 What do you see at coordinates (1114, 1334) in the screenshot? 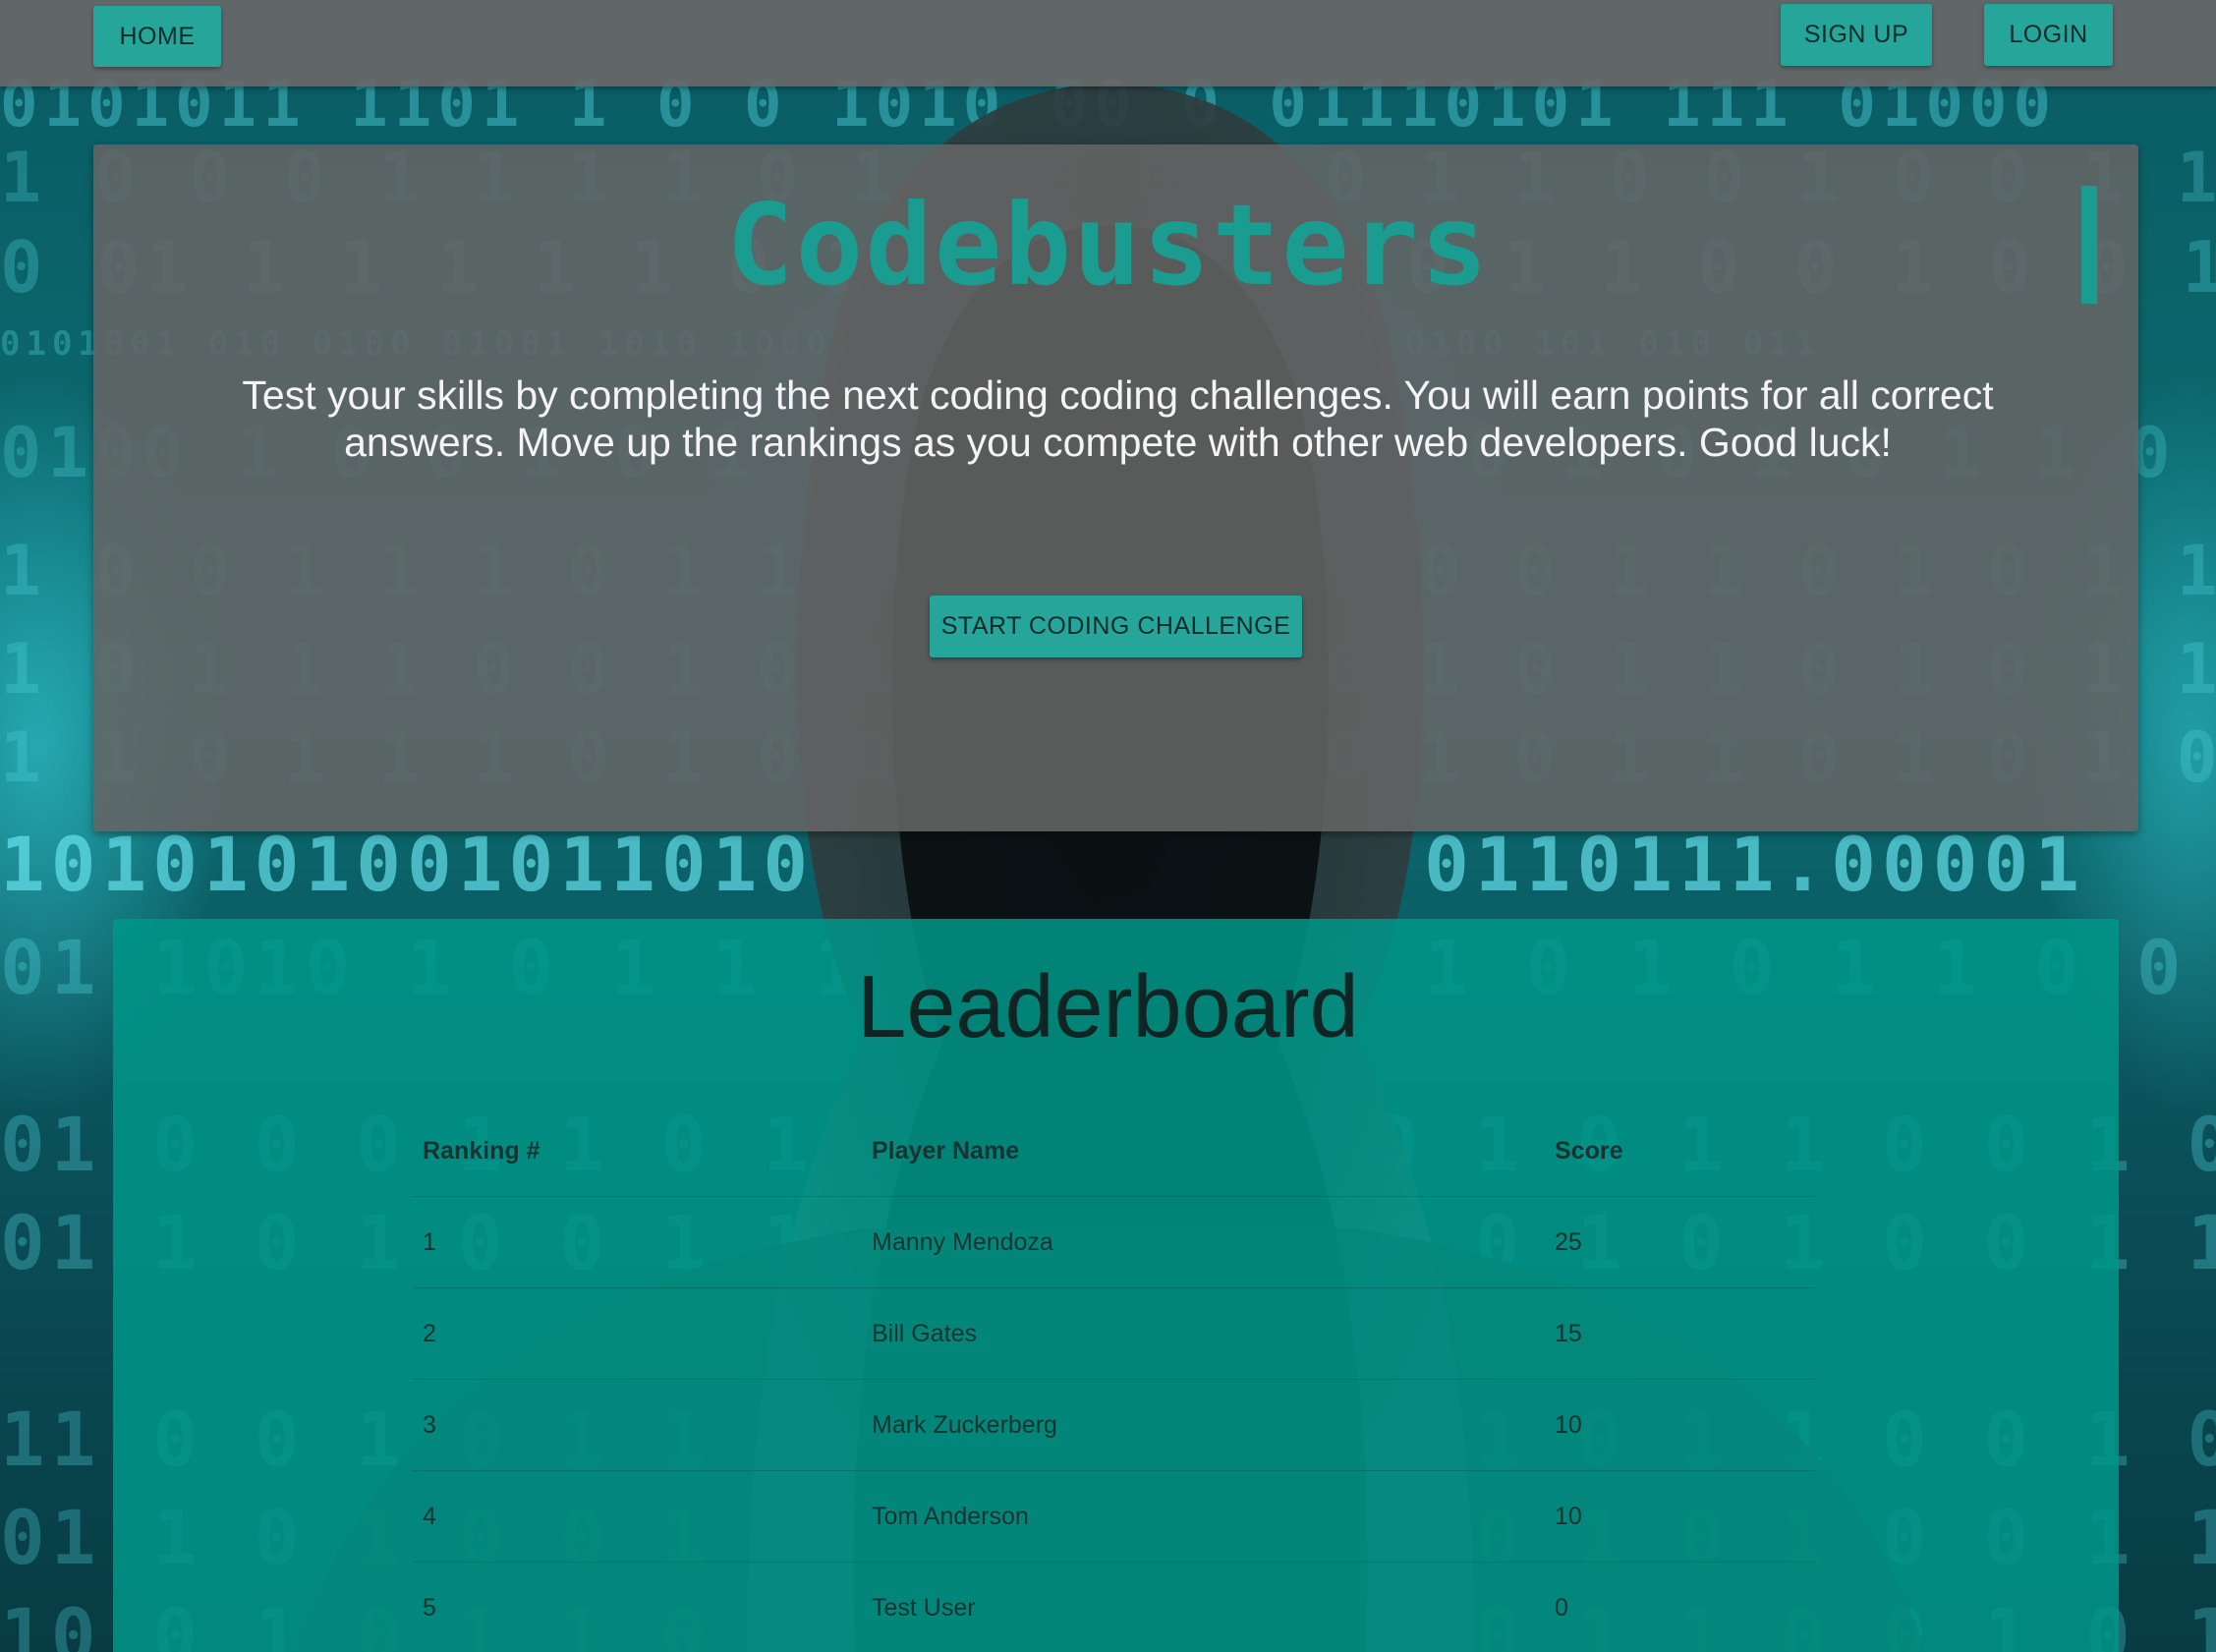
I see `table-row: 2 Bill Gates 15` at bounding box center [1114, 1334].